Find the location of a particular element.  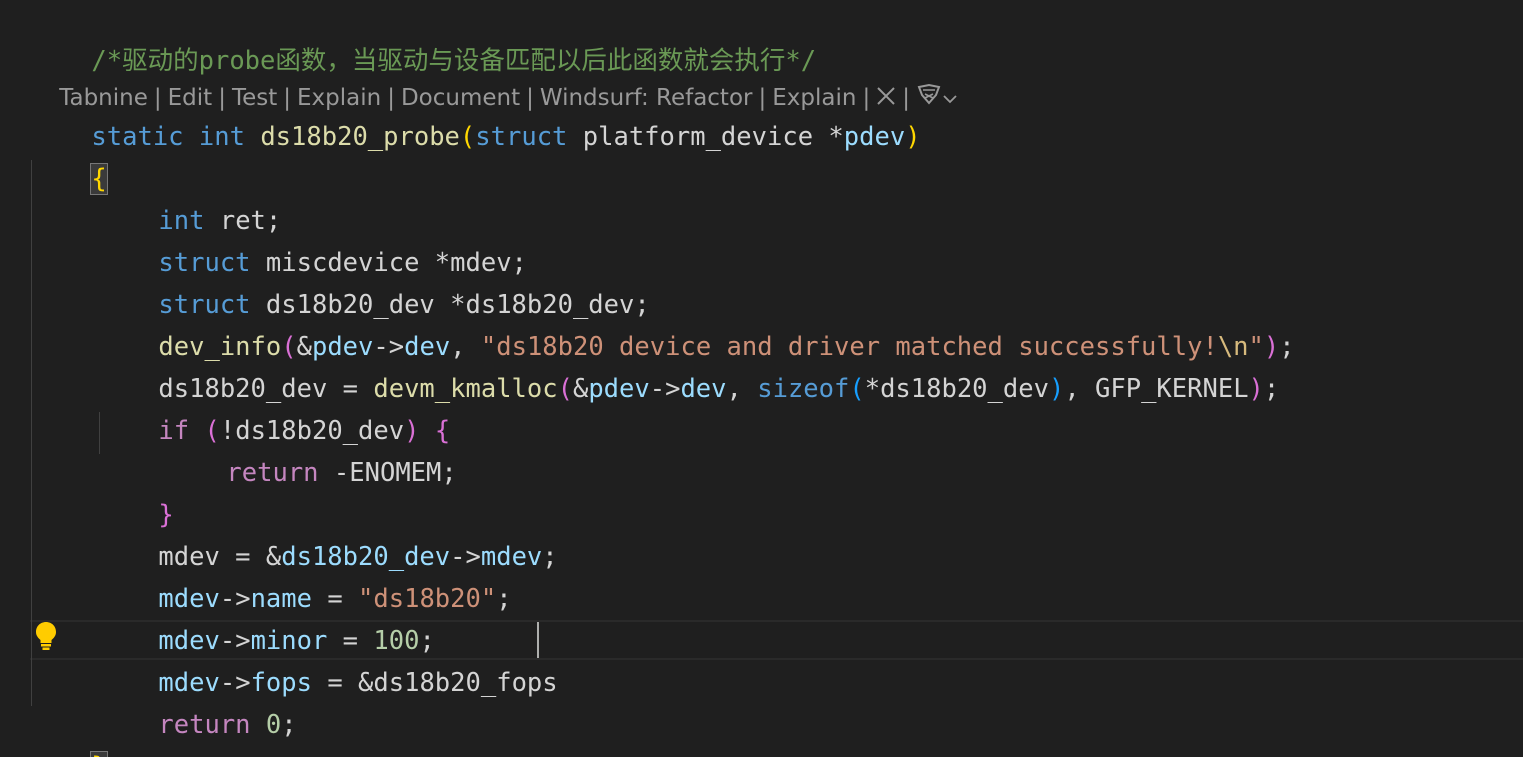

code-line-mdev-minor: mdev->minor = 100; is located at coordinates (265, 617).